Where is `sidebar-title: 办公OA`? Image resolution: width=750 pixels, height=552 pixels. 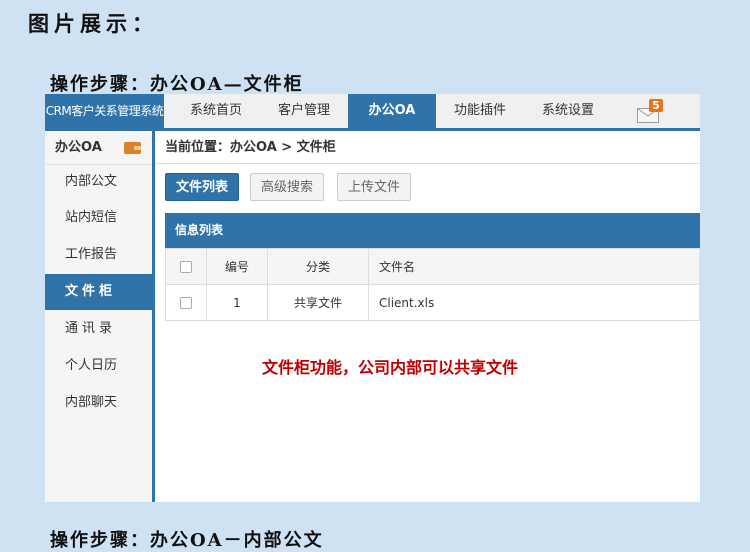
sidebar-title: 办公OA is located at coordinates (78, 147).